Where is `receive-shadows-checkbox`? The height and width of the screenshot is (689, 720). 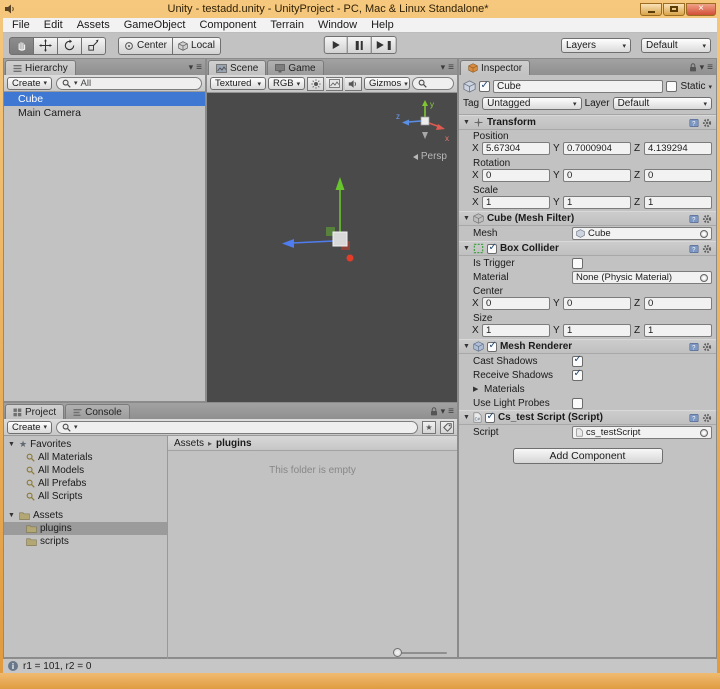
receive-shadows-checkbox is located at coordinates (577, 374).